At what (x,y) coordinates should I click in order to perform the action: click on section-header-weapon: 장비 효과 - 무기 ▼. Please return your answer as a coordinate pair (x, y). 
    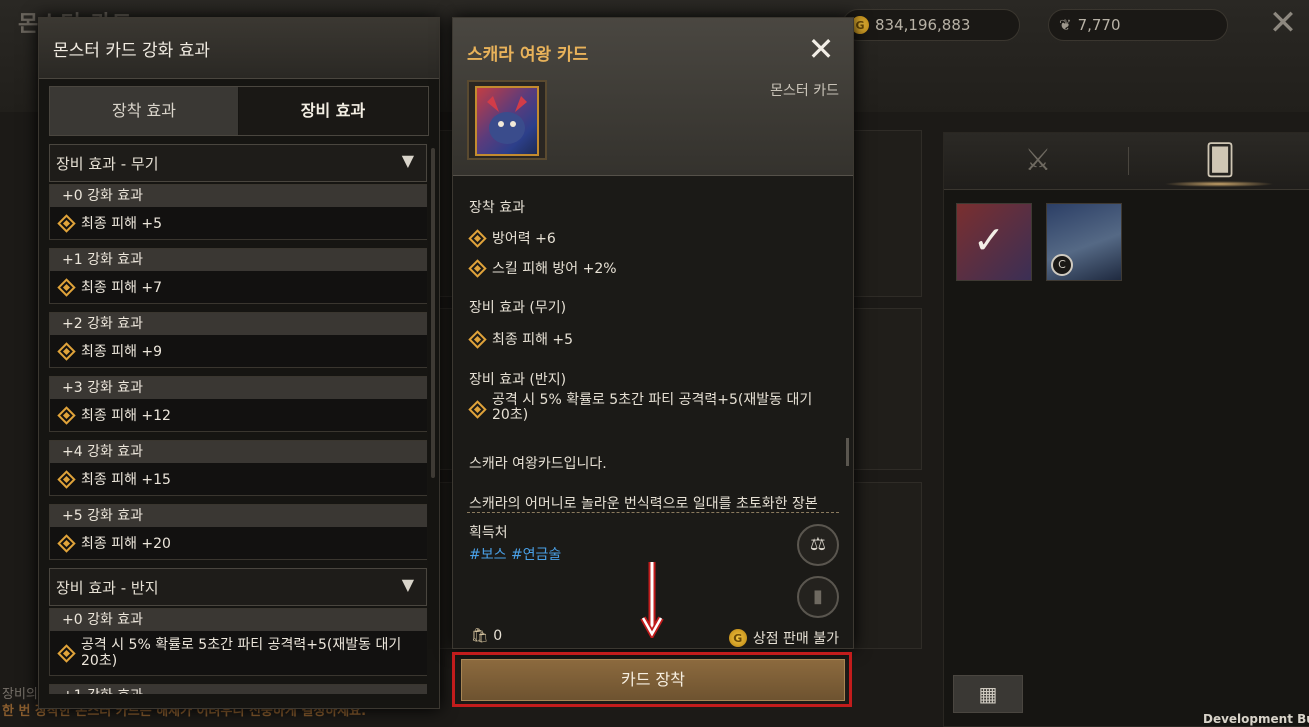
    Looking at the image, I should click on (238, 163).